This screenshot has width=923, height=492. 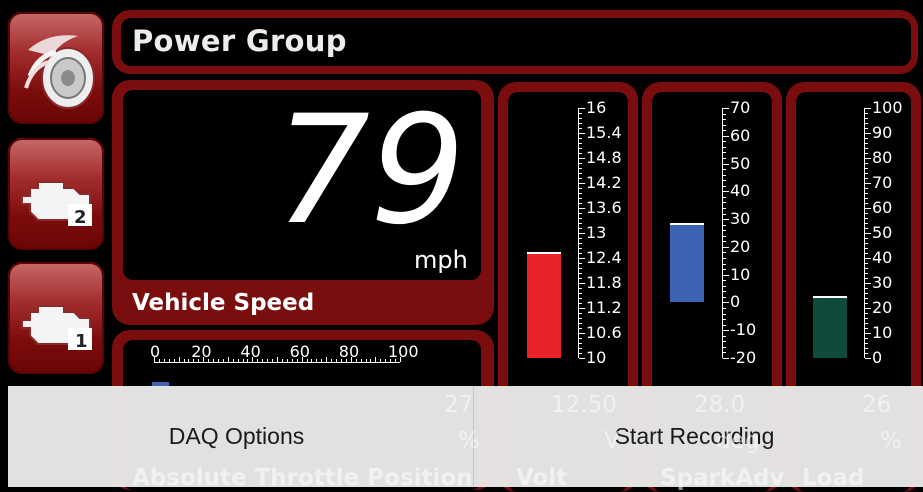 What do you see at coordinates (596, 232) in the screenshot?
I see `gauge-tick-label: 13` at bounding box center [596, 232].